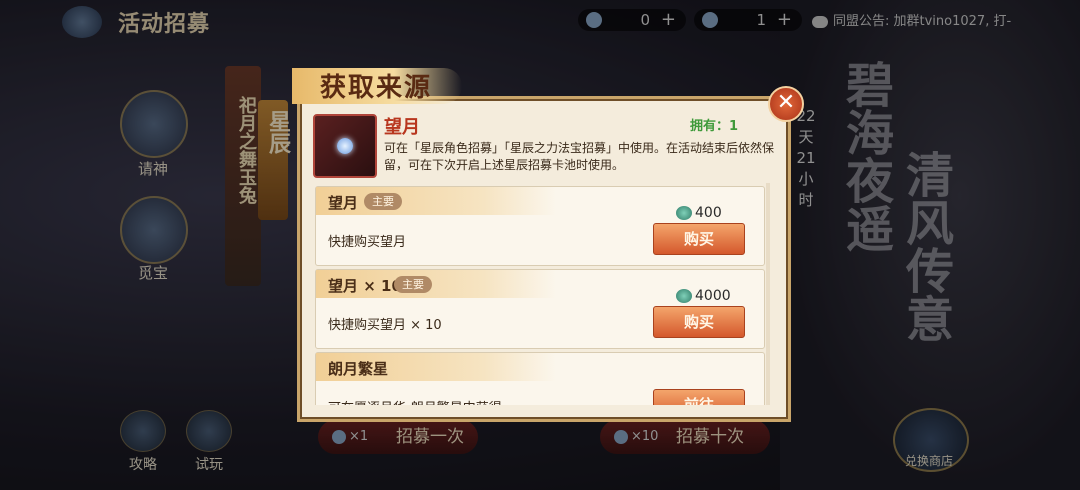 Image resolution: width=1080 pixels, height=490 pixels. What do you see at coordinates (365, 286) in the screenshot?
I see `source-name: 望月 × 10` at bounding box center [365, 286].